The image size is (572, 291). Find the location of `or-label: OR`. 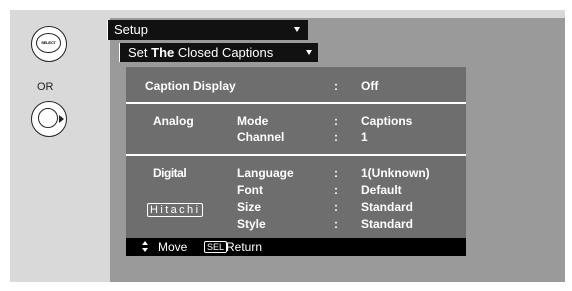

or-label: OR is located at coordinates (45, 87).